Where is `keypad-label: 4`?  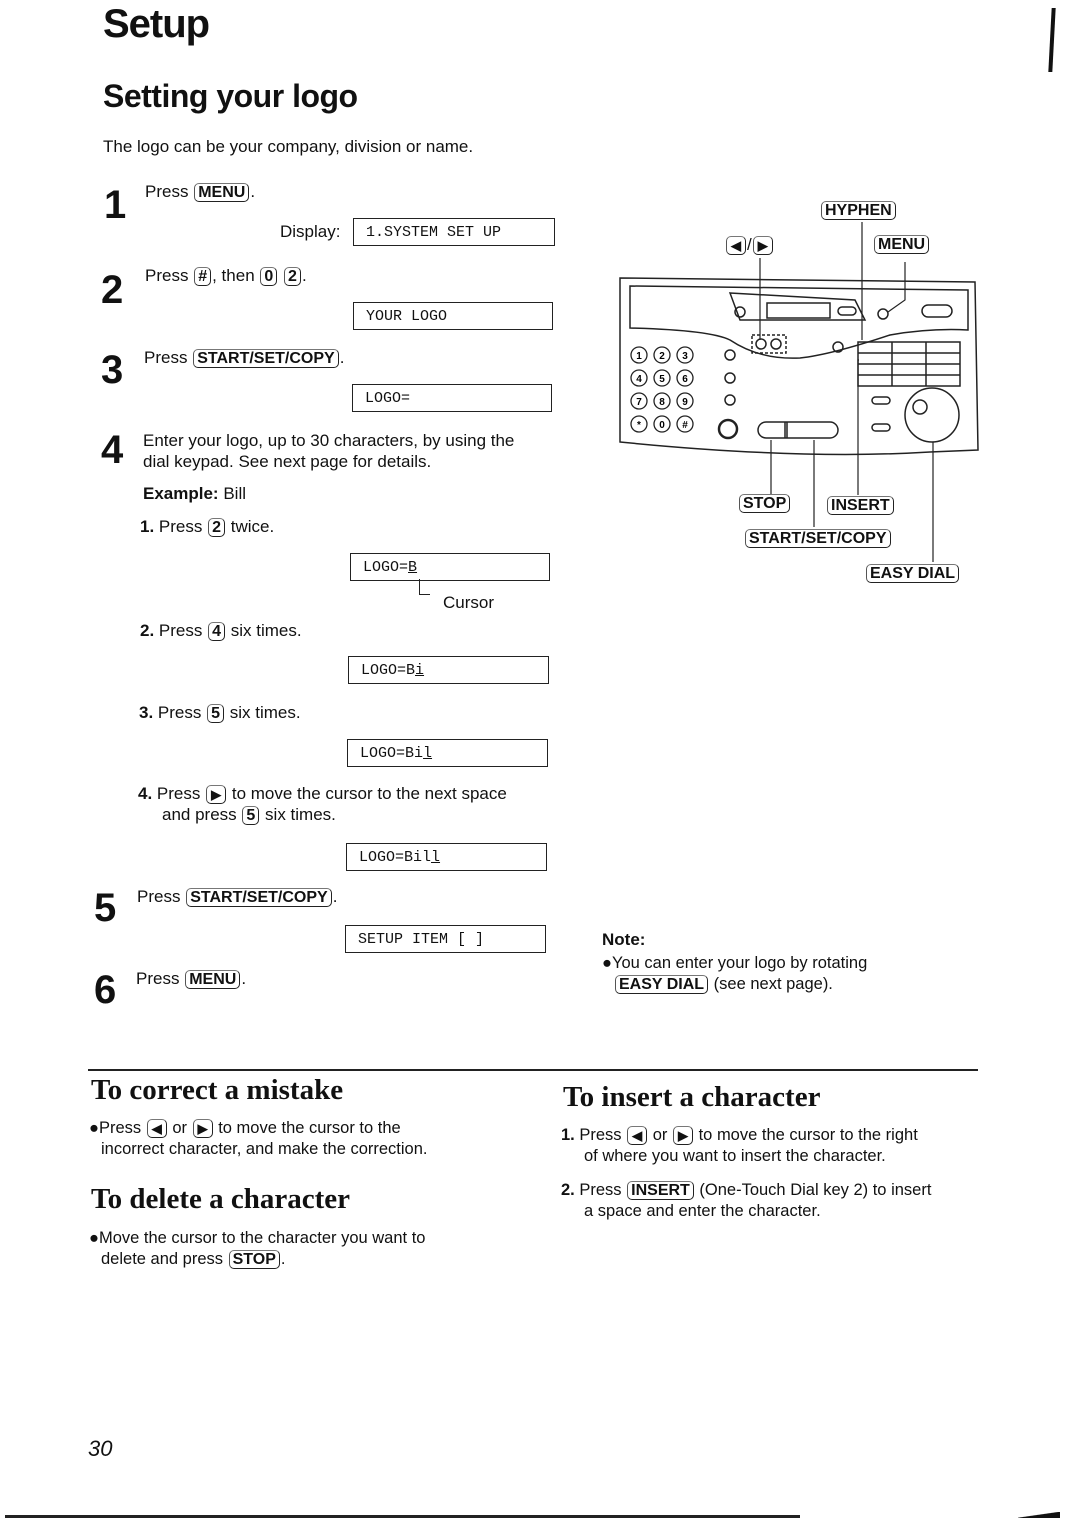 keypad-label: 4 is located at coordinates (639, 379).